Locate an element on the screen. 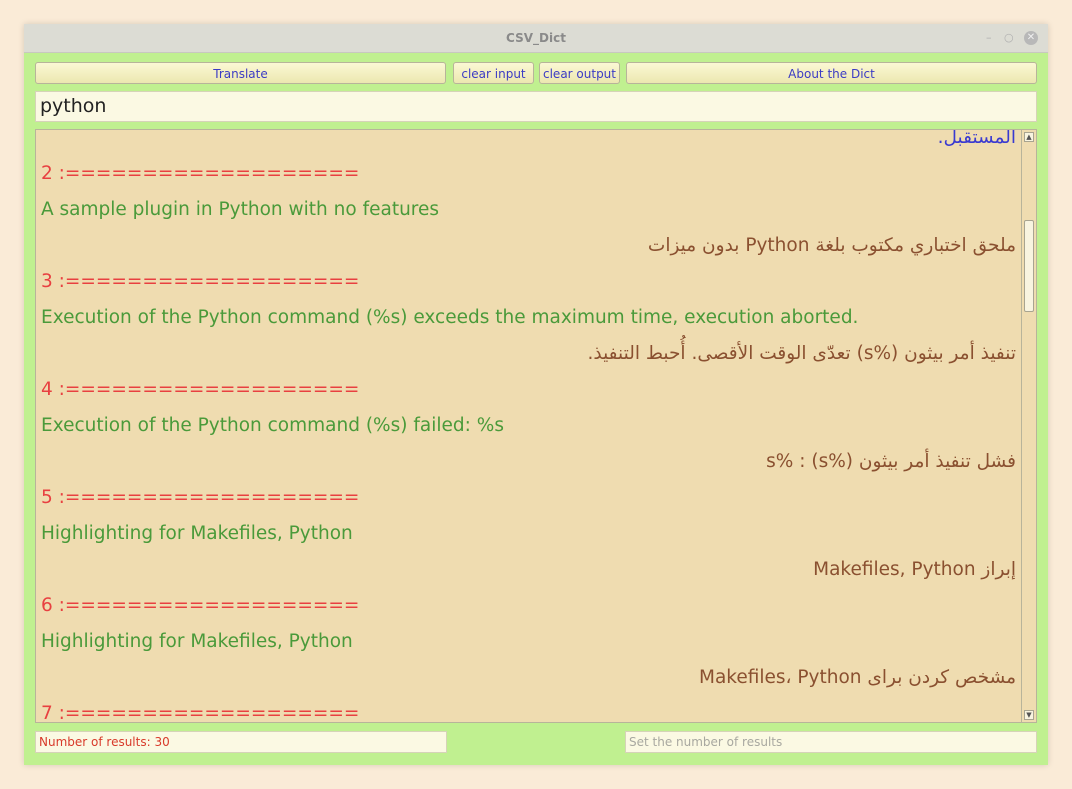 The height and width of the screenshot is (789, 1072). result-separator: 7 :=================== is located at coordinates (200, 713).